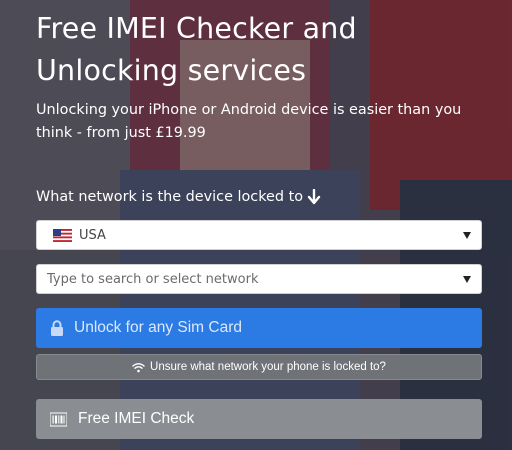 Image resolution: width=512 pixels, height=450 pixels. What do you see at coordinates (62, 235) in the screenshot?
I see `us-flag-icon` at bounding box center [62, 235].